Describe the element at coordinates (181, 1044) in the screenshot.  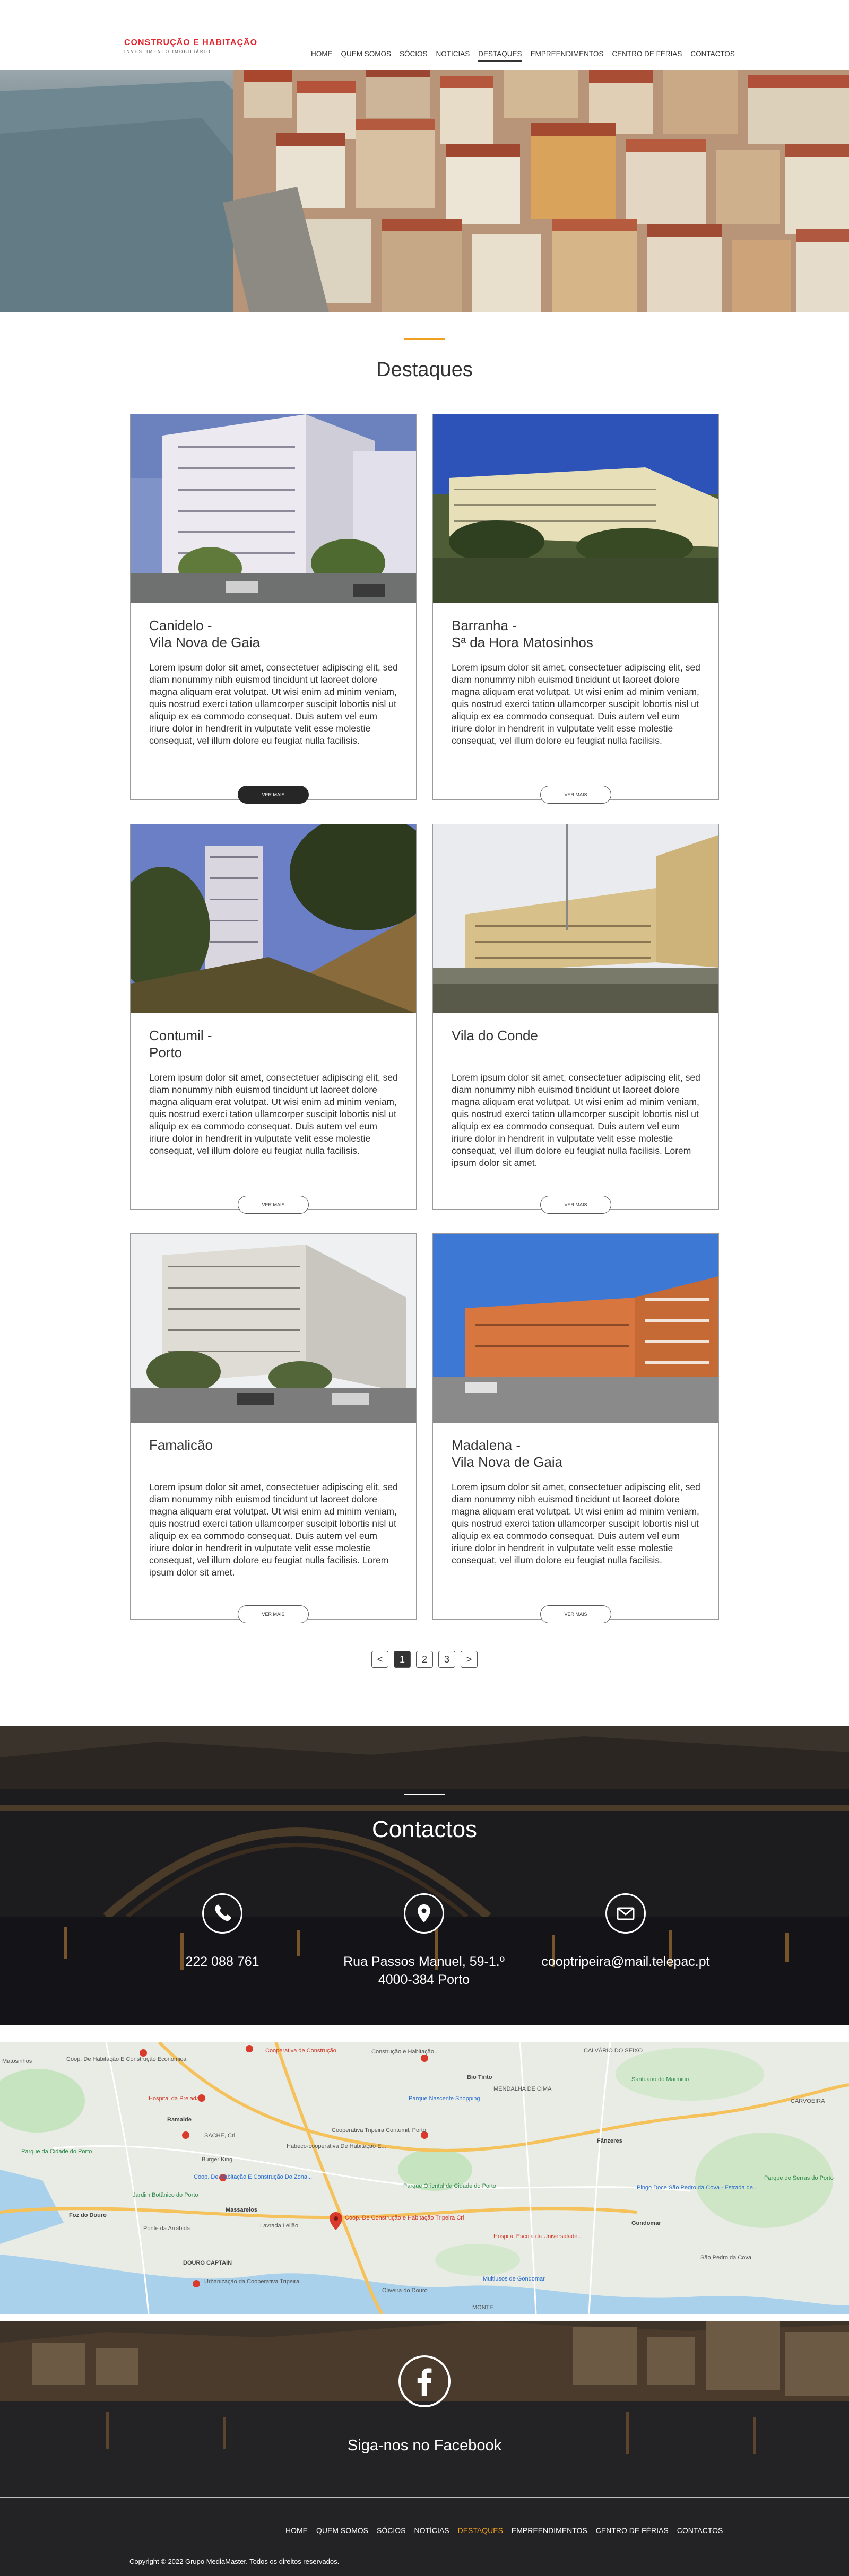
I see `card-title: Contumil - Porto` at that location.